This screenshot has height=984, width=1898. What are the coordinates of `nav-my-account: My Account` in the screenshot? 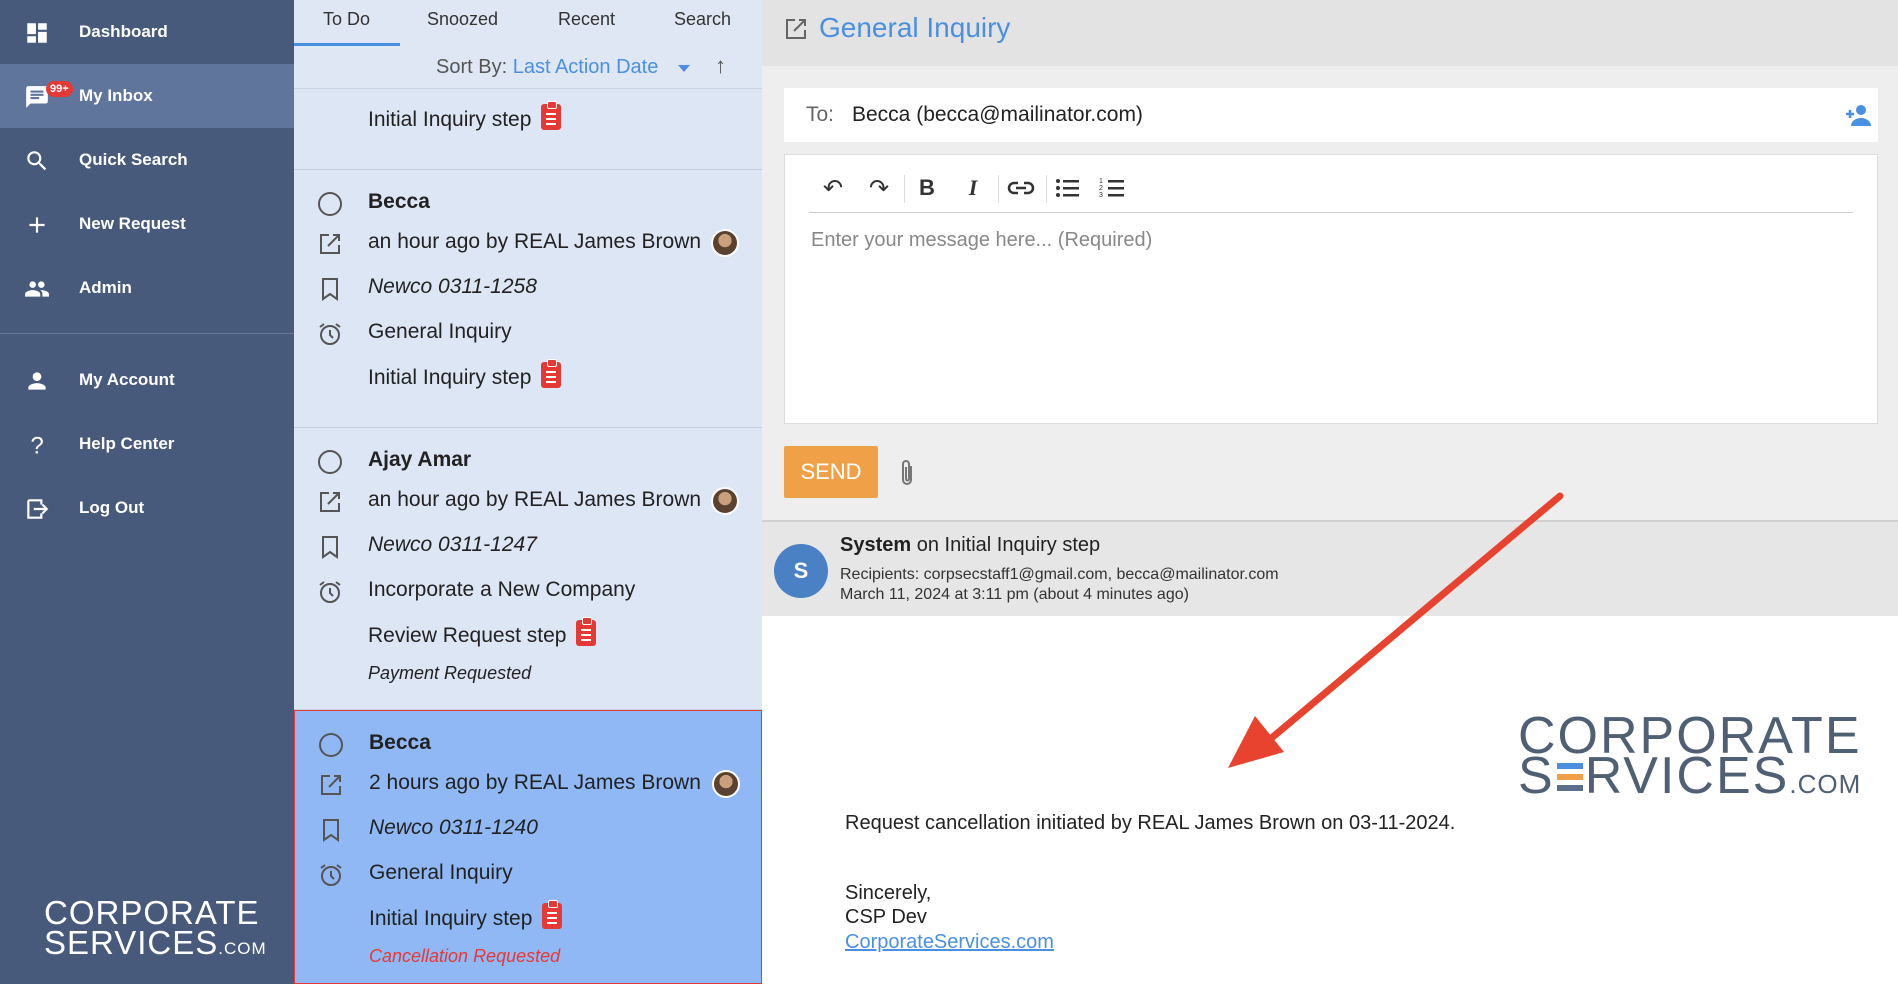 It's located at (147, 380).